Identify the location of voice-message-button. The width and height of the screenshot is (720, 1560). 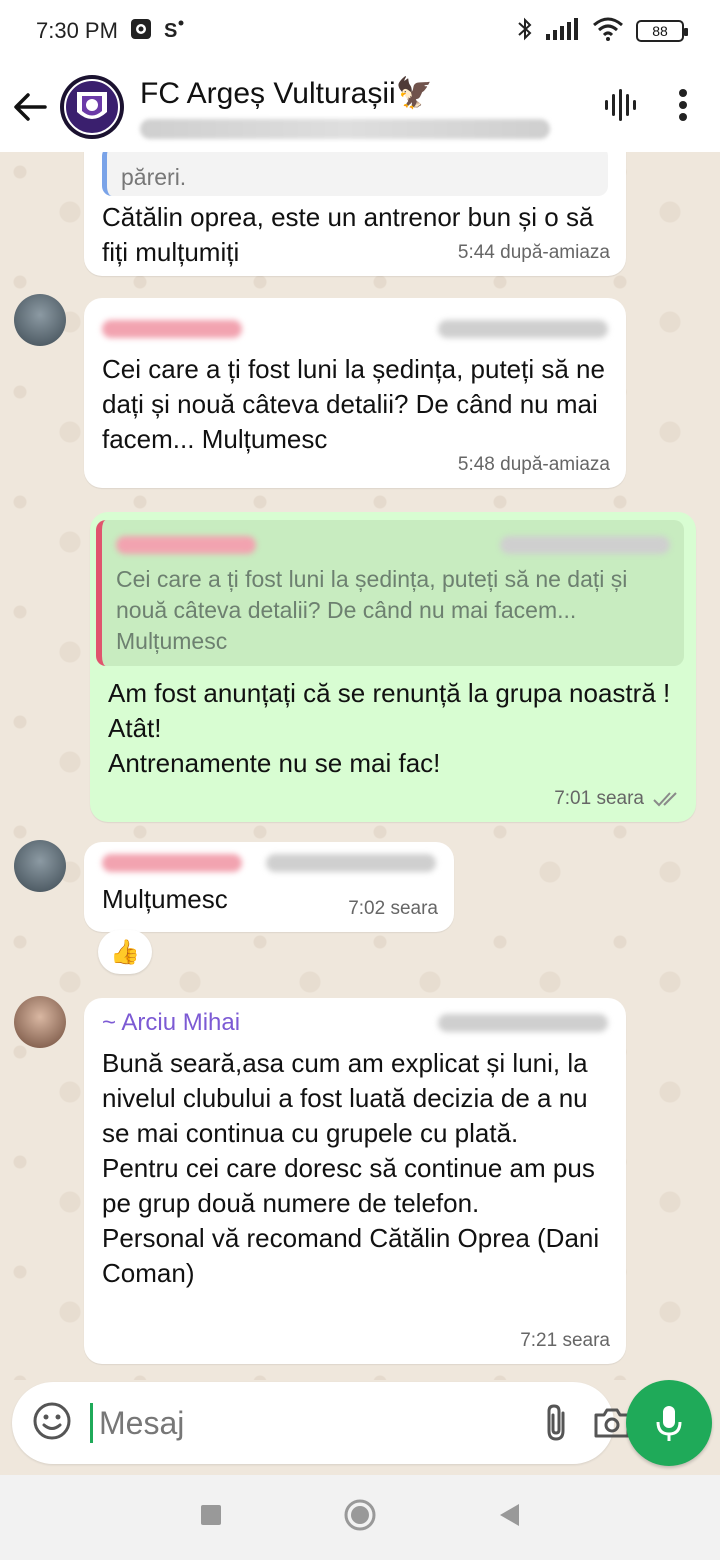
(669, 1423).